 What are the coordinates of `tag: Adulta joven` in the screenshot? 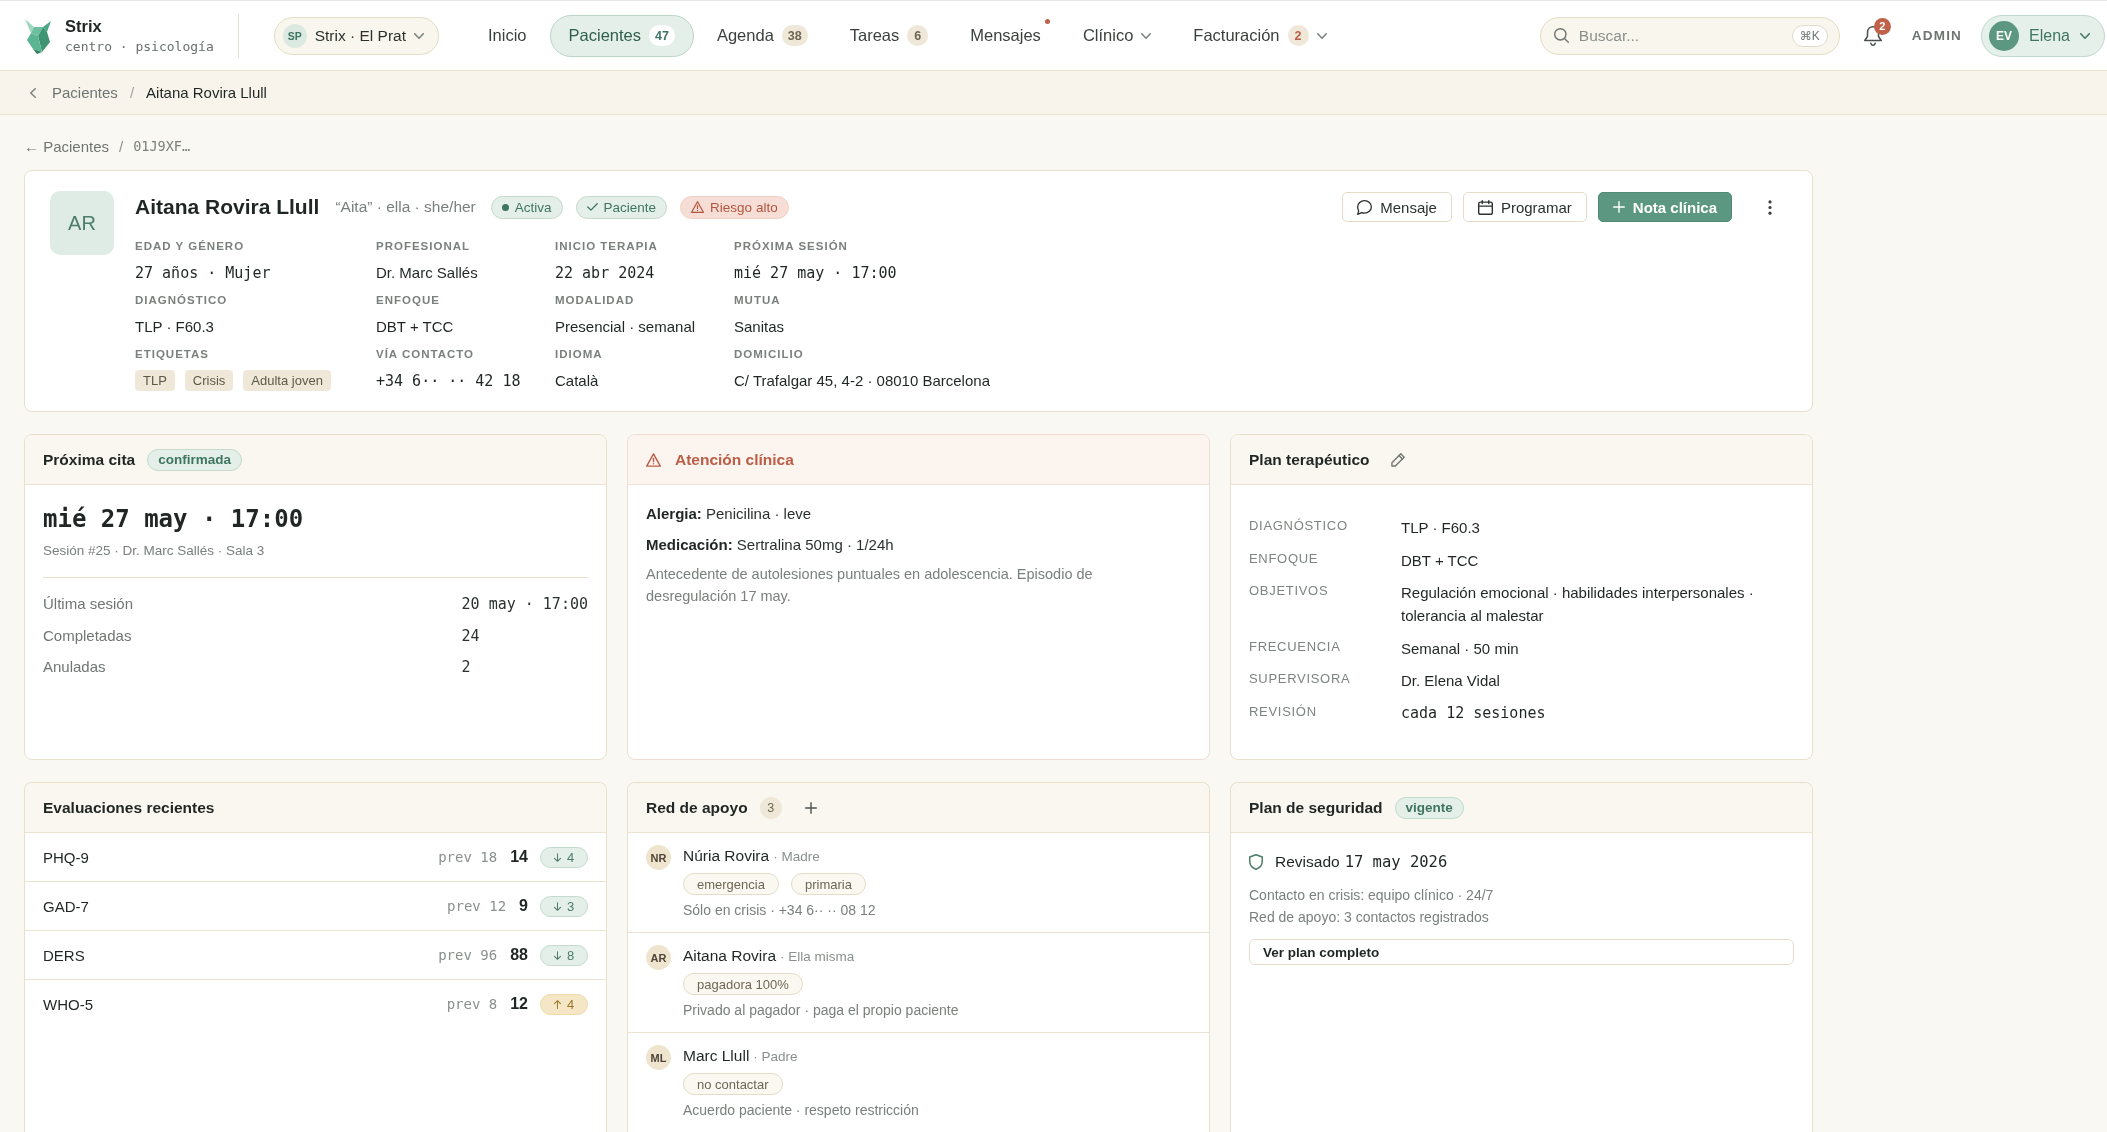 It's located at (287, 380).